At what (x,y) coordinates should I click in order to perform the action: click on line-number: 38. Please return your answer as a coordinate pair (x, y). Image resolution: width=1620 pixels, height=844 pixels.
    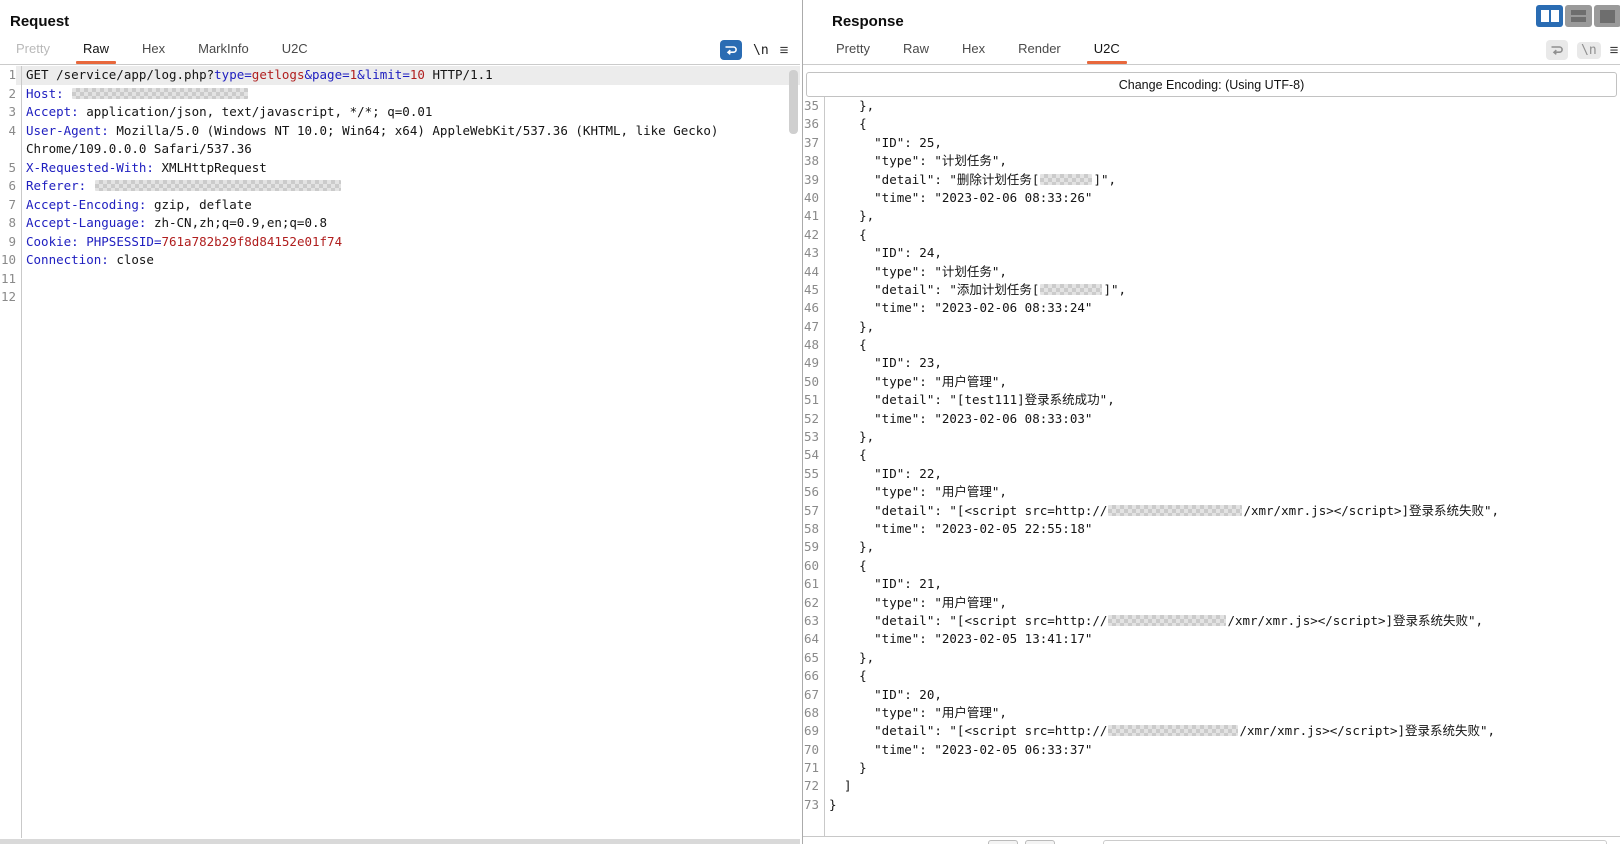
    Looking at the image, I should click on (811, 161).